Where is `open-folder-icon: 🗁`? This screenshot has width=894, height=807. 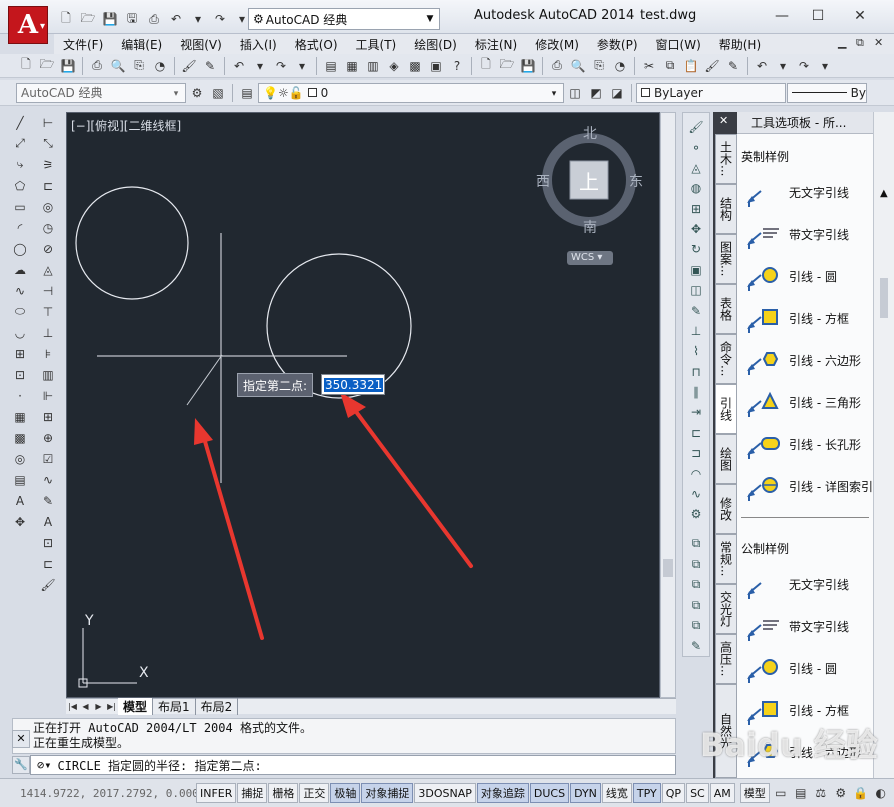 open-folder-icon: 🗁 is located at coordinates (507, 66).